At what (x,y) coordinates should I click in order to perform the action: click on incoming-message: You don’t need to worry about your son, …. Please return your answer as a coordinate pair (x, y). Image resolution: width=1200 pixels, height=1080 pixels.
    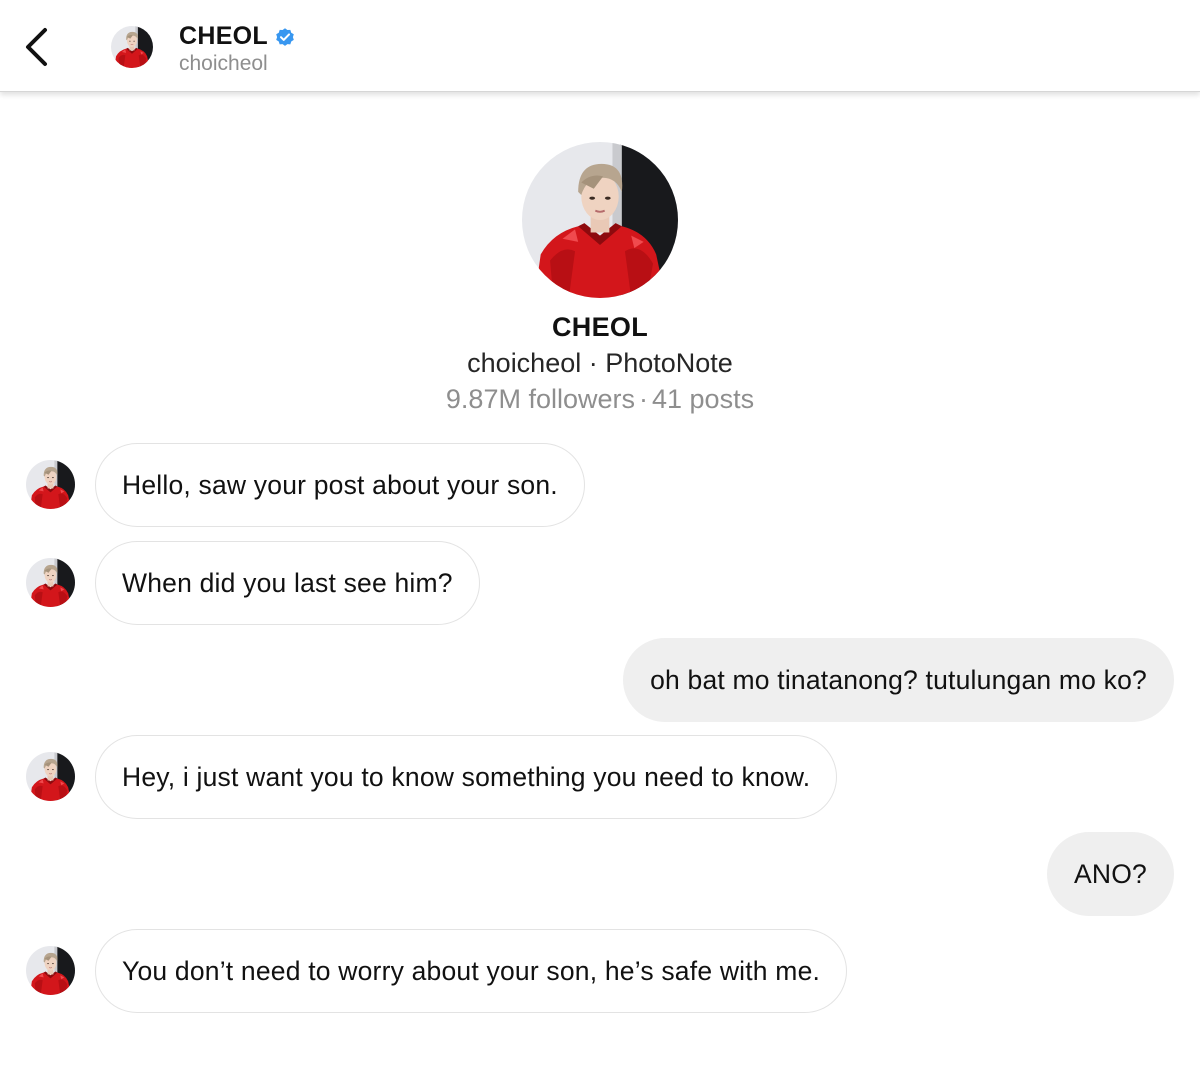
    Looking at the image, I should click on (471, 971).